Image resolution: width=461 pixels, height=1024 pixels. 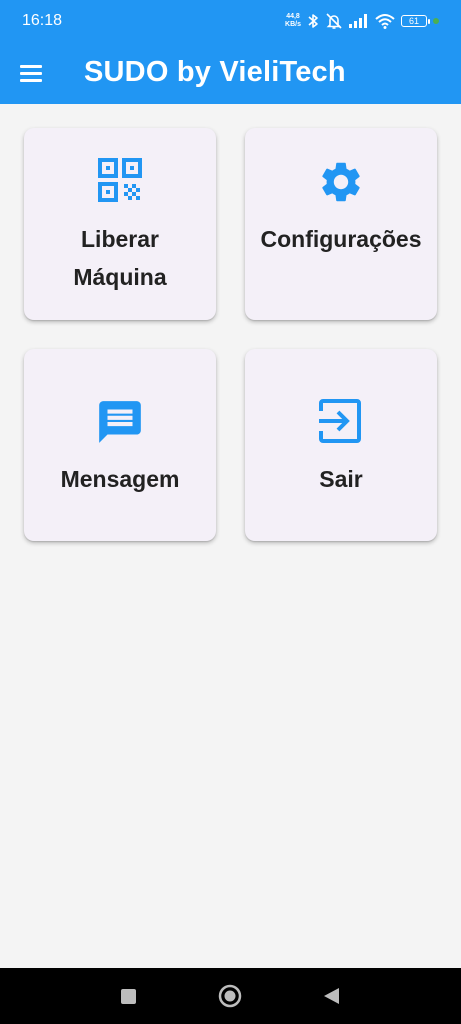 I want to click on qr-code-icon, so click(x=120, y=180).